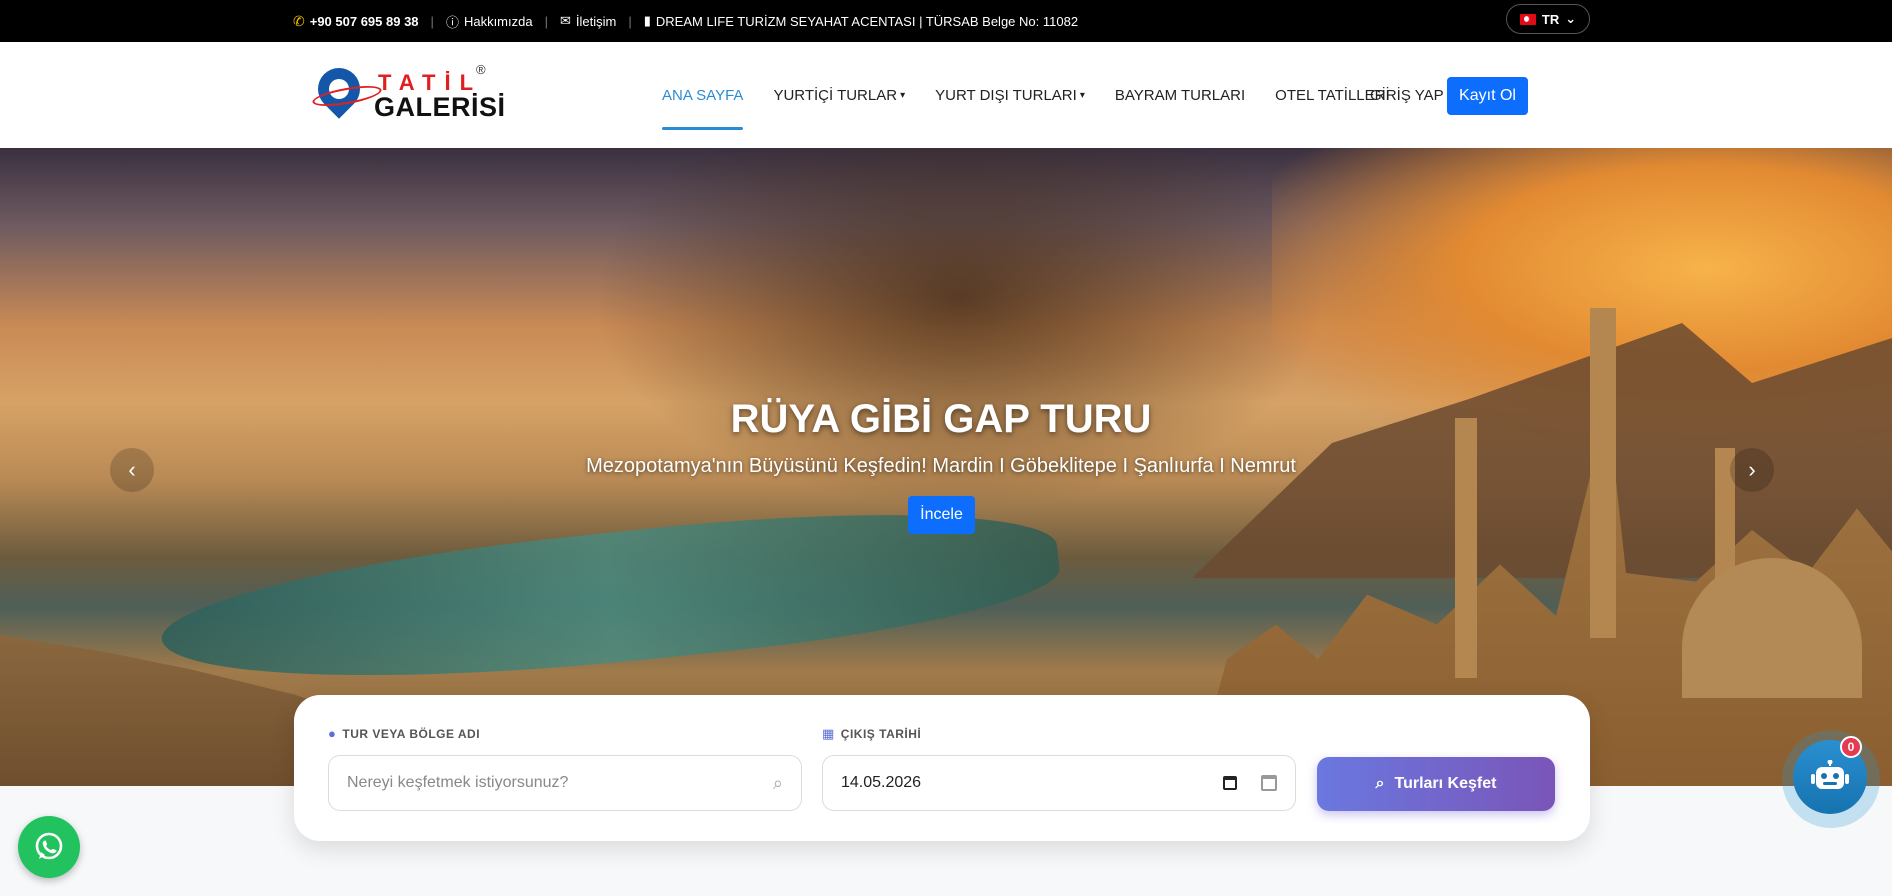  I want to click on discover-tours-button: ⌕ Turları Keşfet, so click(1436, 784).